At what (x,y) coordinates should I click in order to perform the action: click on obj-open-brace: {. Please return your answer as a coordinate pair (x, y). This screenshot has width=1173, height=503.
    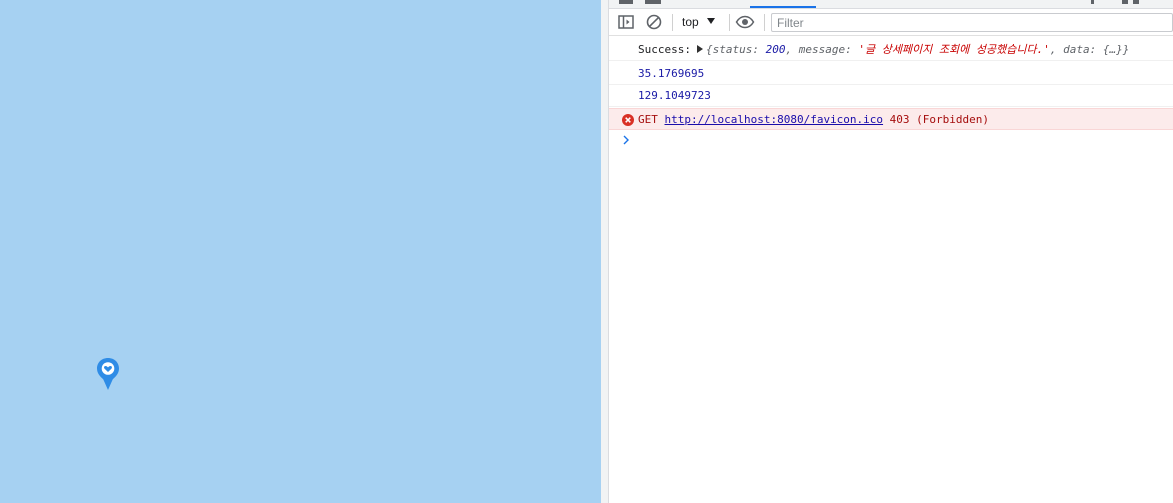
    Looking at the image, I should click on (709, 49).